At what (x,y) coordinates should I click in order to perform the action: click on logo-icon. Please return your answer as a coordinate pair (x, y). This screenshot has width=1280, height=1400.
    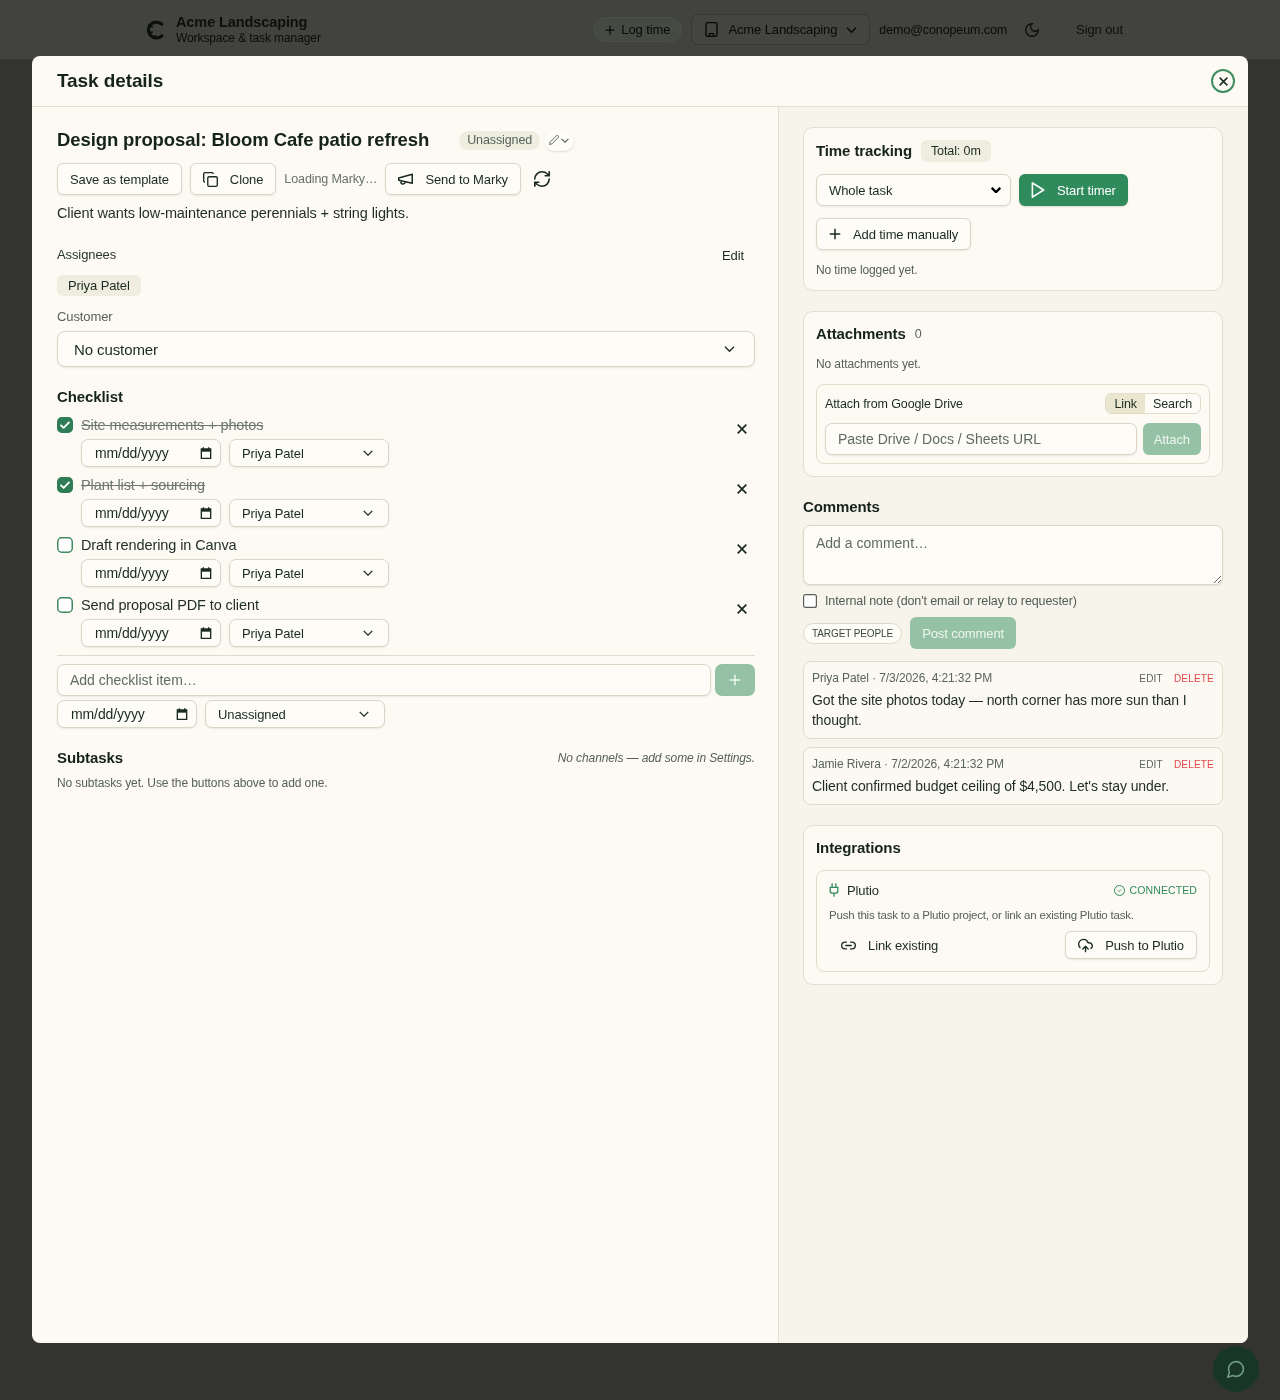
    Looking at the image, I should click on (156, 29).